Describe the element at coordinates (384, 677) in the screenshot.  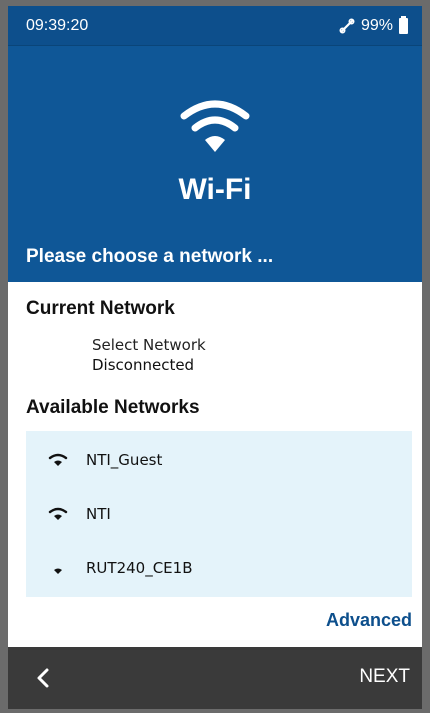
I see `next-button: NEXT` at that location.